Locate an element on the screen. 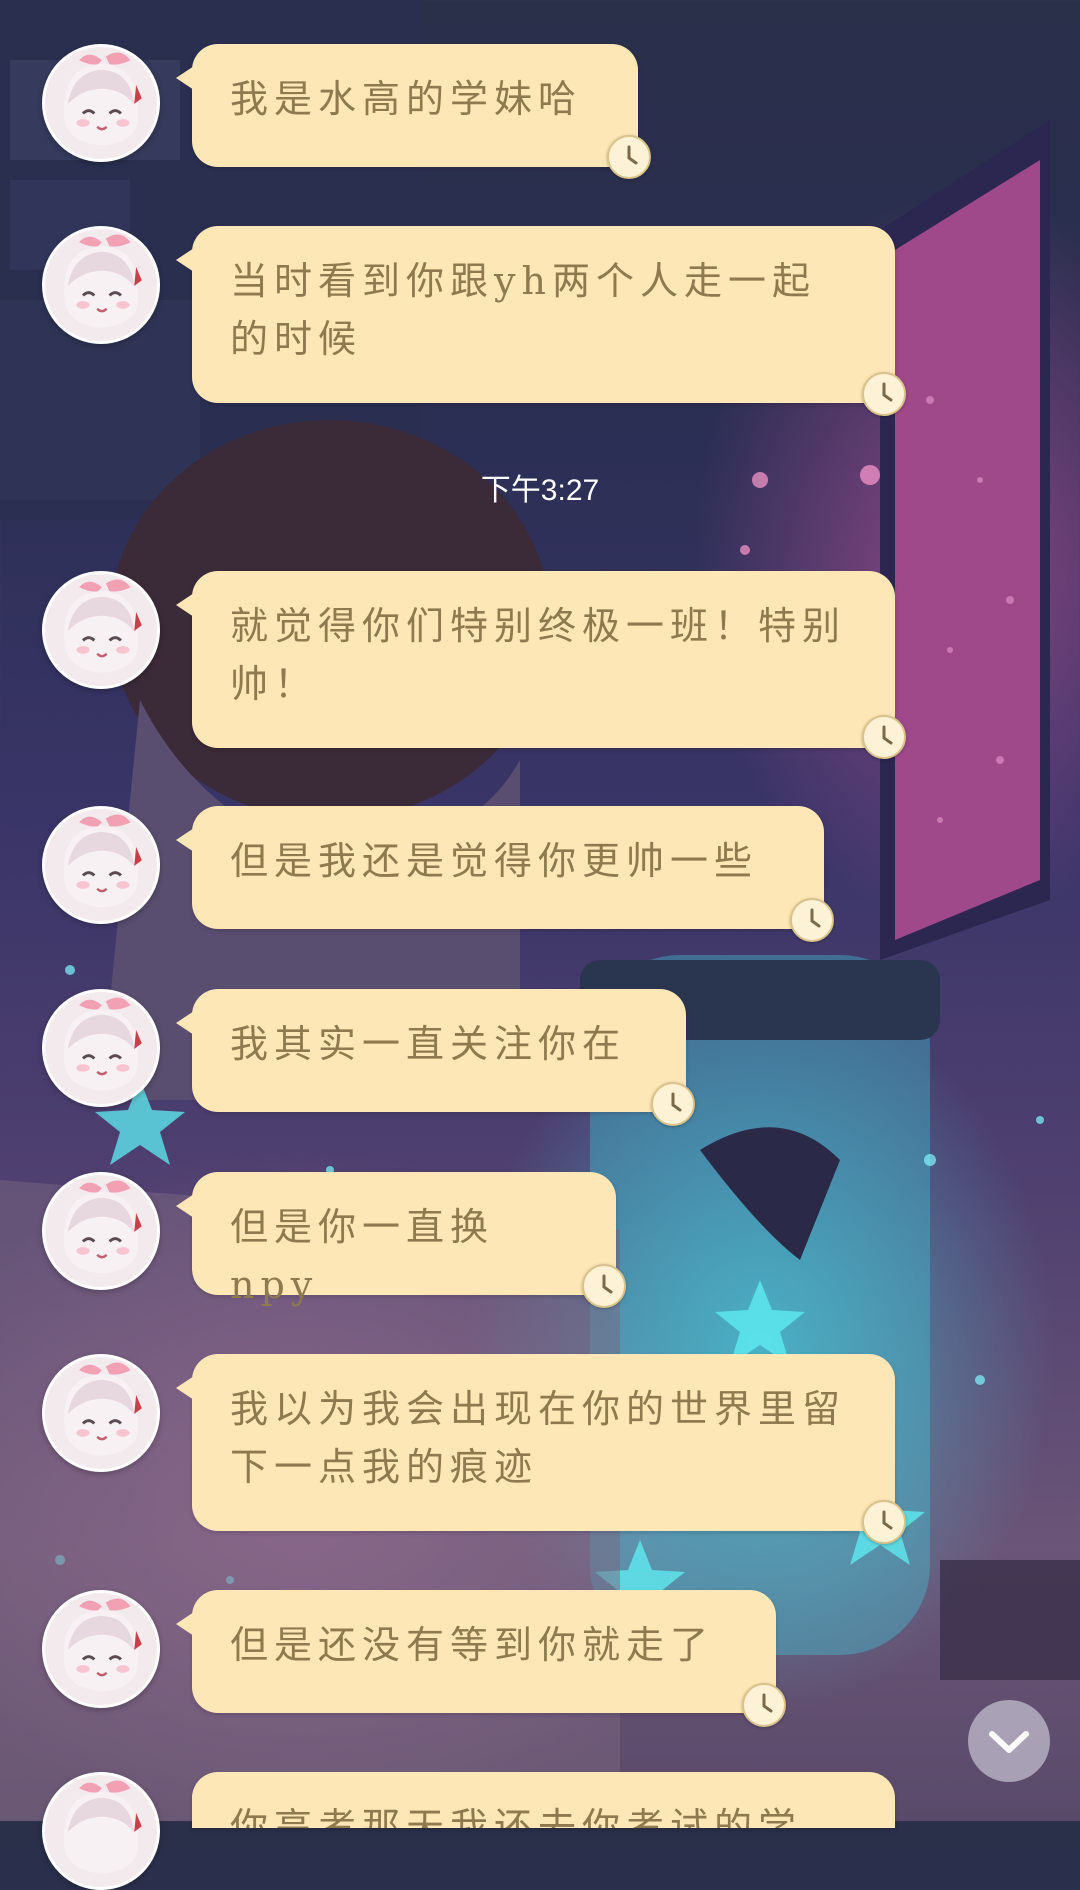  message-text: 就觉得你们特别终极一班！特别帅！ is located at coordinates (538, 655).